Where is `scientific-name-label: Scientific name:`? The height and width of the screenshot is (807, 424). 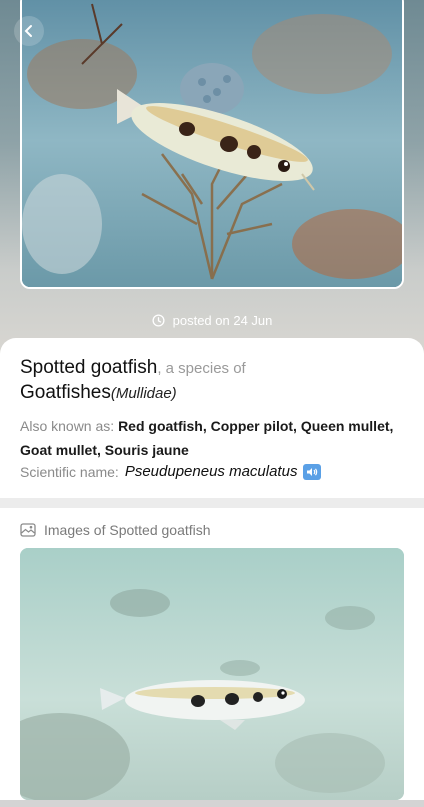 scientific-name-label: Scientific name: is located at coordinates (69, 471).